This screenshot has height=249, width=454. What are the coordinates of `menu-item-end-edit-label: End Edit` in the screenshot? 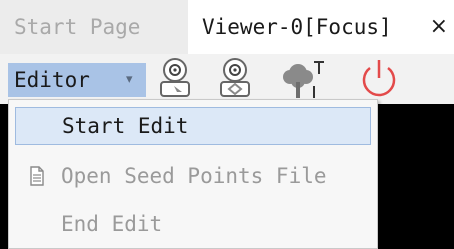 It's located at (112, 224).